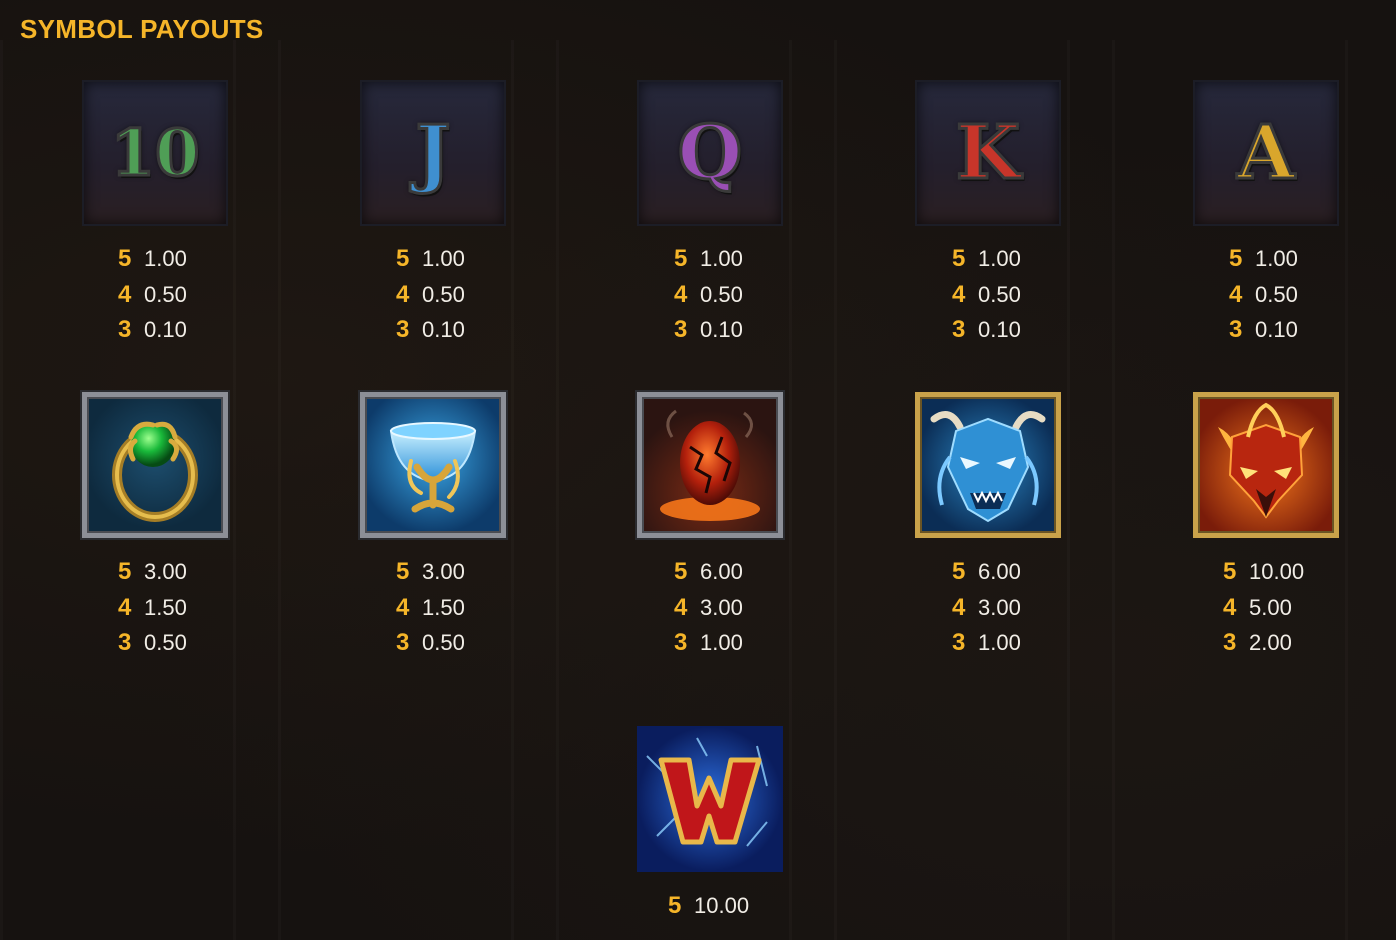 The image size is (1396, 940). I want to click on queen-icon: Q, so click(709, 153).